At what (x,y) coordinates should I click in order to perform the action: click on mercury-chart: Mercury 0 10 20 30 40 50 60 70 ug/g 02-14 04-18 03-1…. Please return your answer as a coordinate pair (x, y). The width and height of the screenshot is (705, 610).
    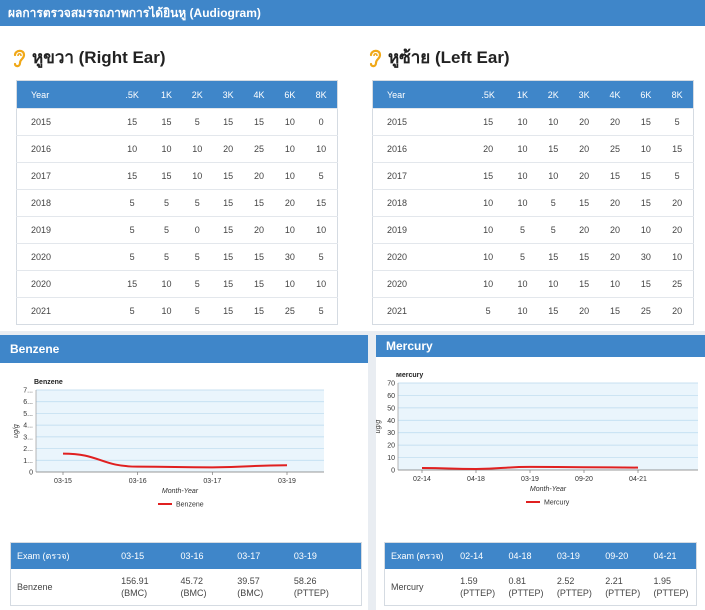
    Looking at the image, I should click on (537, 440).